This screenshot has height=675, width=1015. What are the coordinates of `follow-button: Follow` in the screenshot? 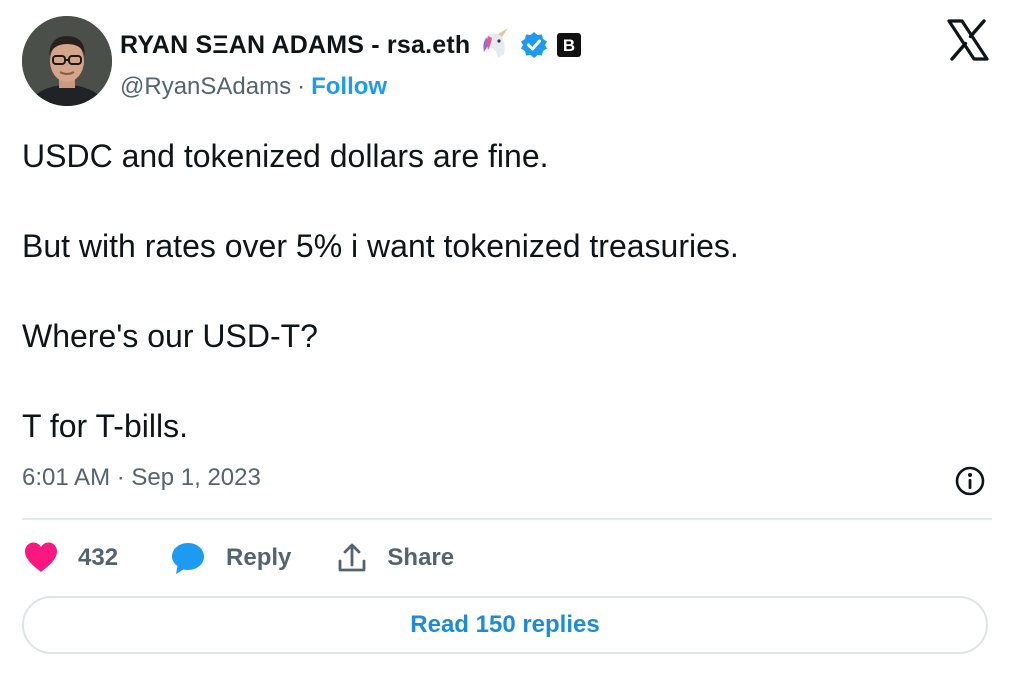 It's located at (349, 87).